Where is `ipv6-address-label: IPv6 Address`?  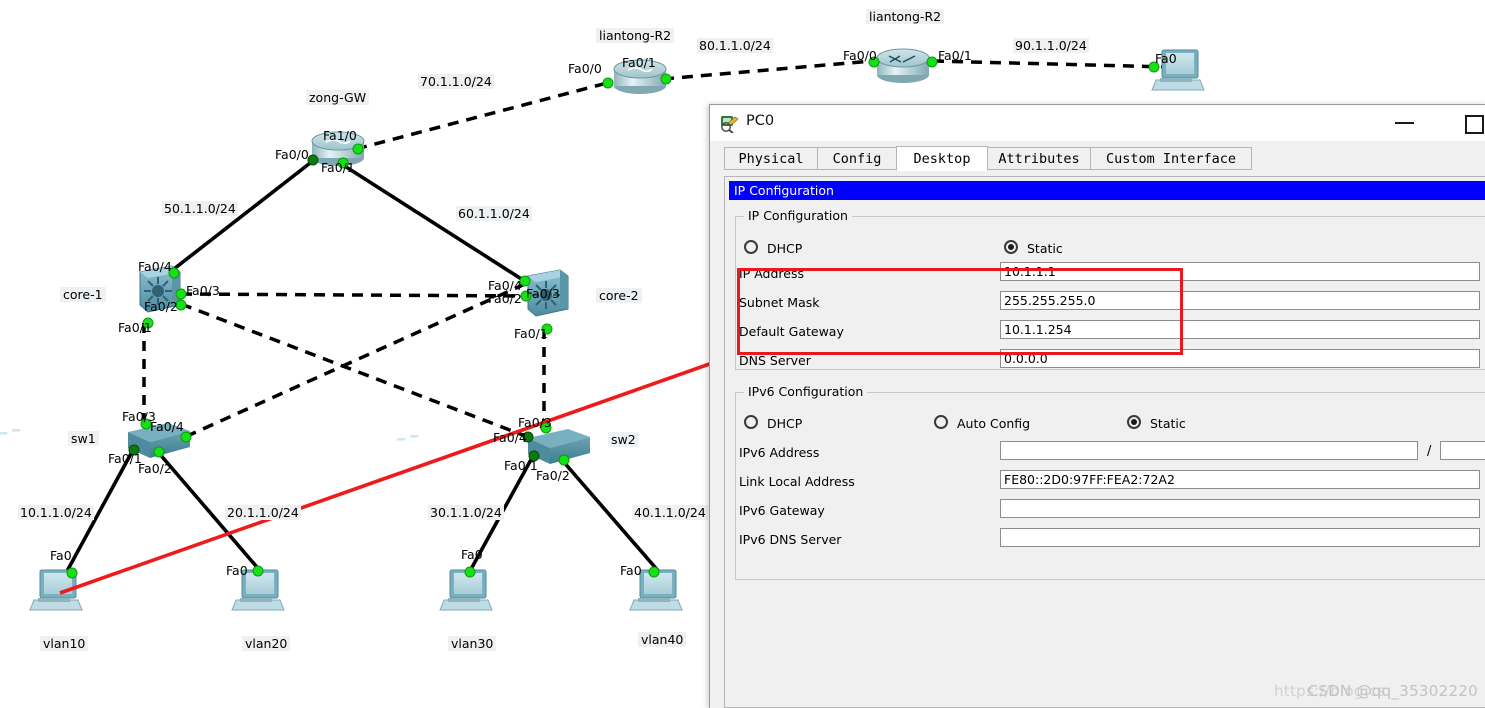
ipv6-address-label: IPv6 Address is located at coordinates (779, 452).